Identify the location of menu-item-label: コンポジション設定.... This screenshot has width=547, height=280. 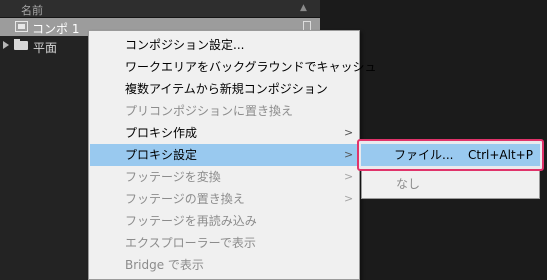
(185, 45).